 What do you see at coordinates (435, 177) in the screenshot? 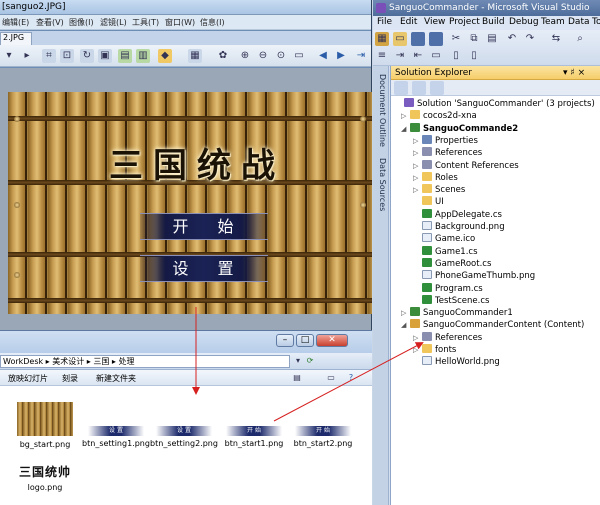
I see `tree-node: ▷ Roles` at bounding box center [435, 177].